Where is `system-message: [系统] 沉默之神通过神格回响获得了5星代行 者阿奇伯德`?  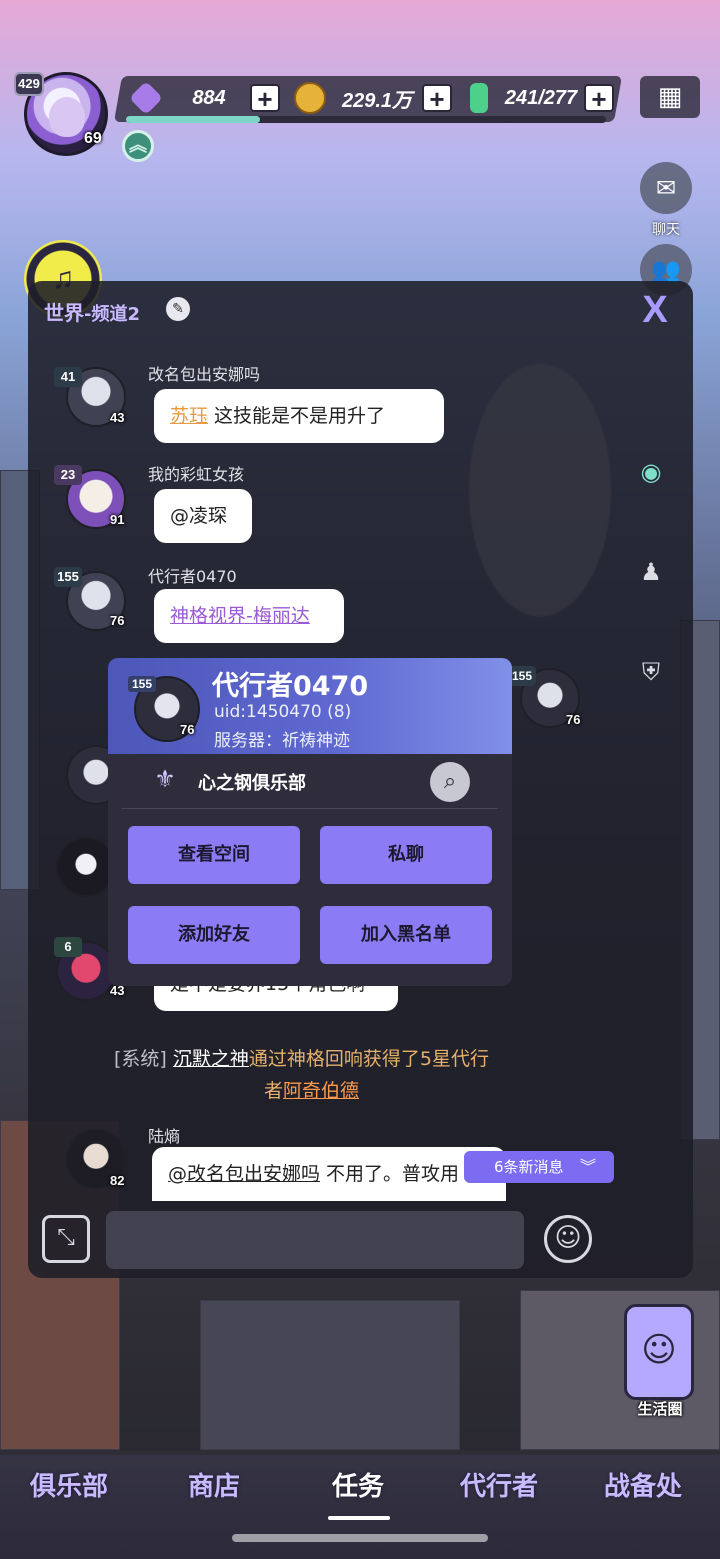
system-message: [系统] 沉默之神通过神格回响获得了5星代行 者阿奇伯德 is located at coordinates (329, 1075).